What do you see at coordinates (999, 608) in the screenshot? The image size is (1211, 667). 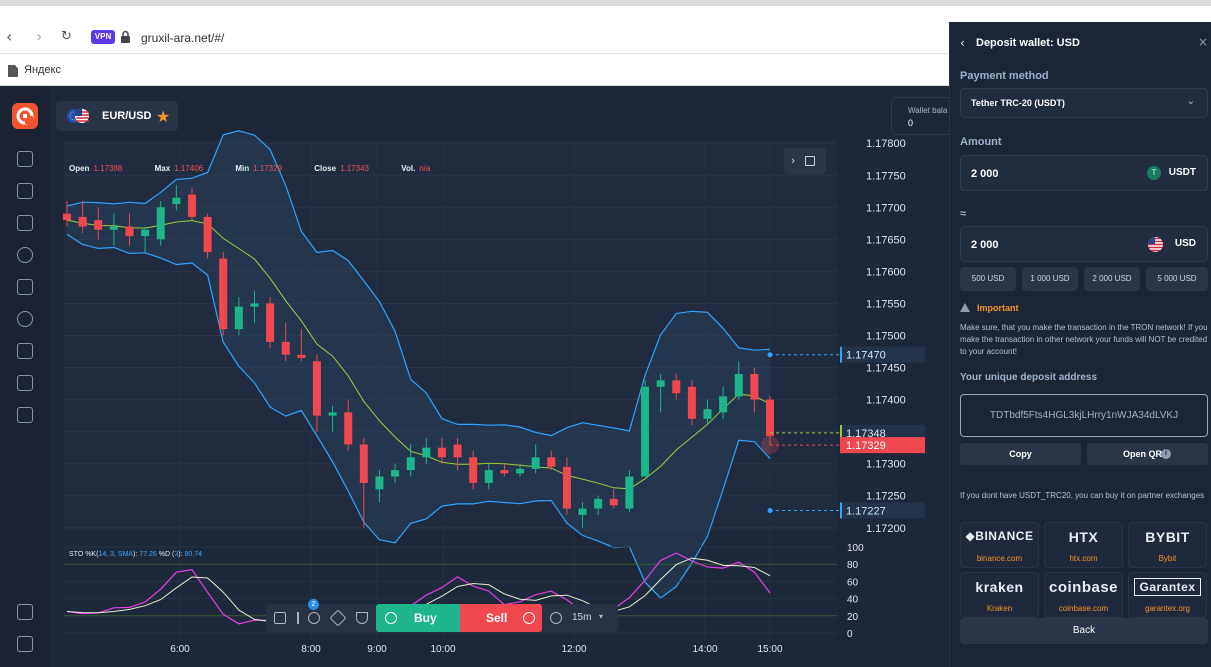 I see `kraken-link: Kraken` at bounding box center [999, 608].